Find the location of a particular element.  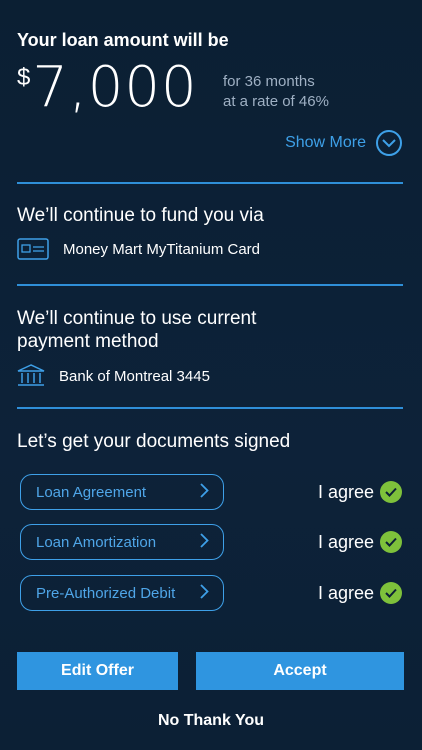

term-rate: at a rate of 46% is located at coordinates (276, 101).